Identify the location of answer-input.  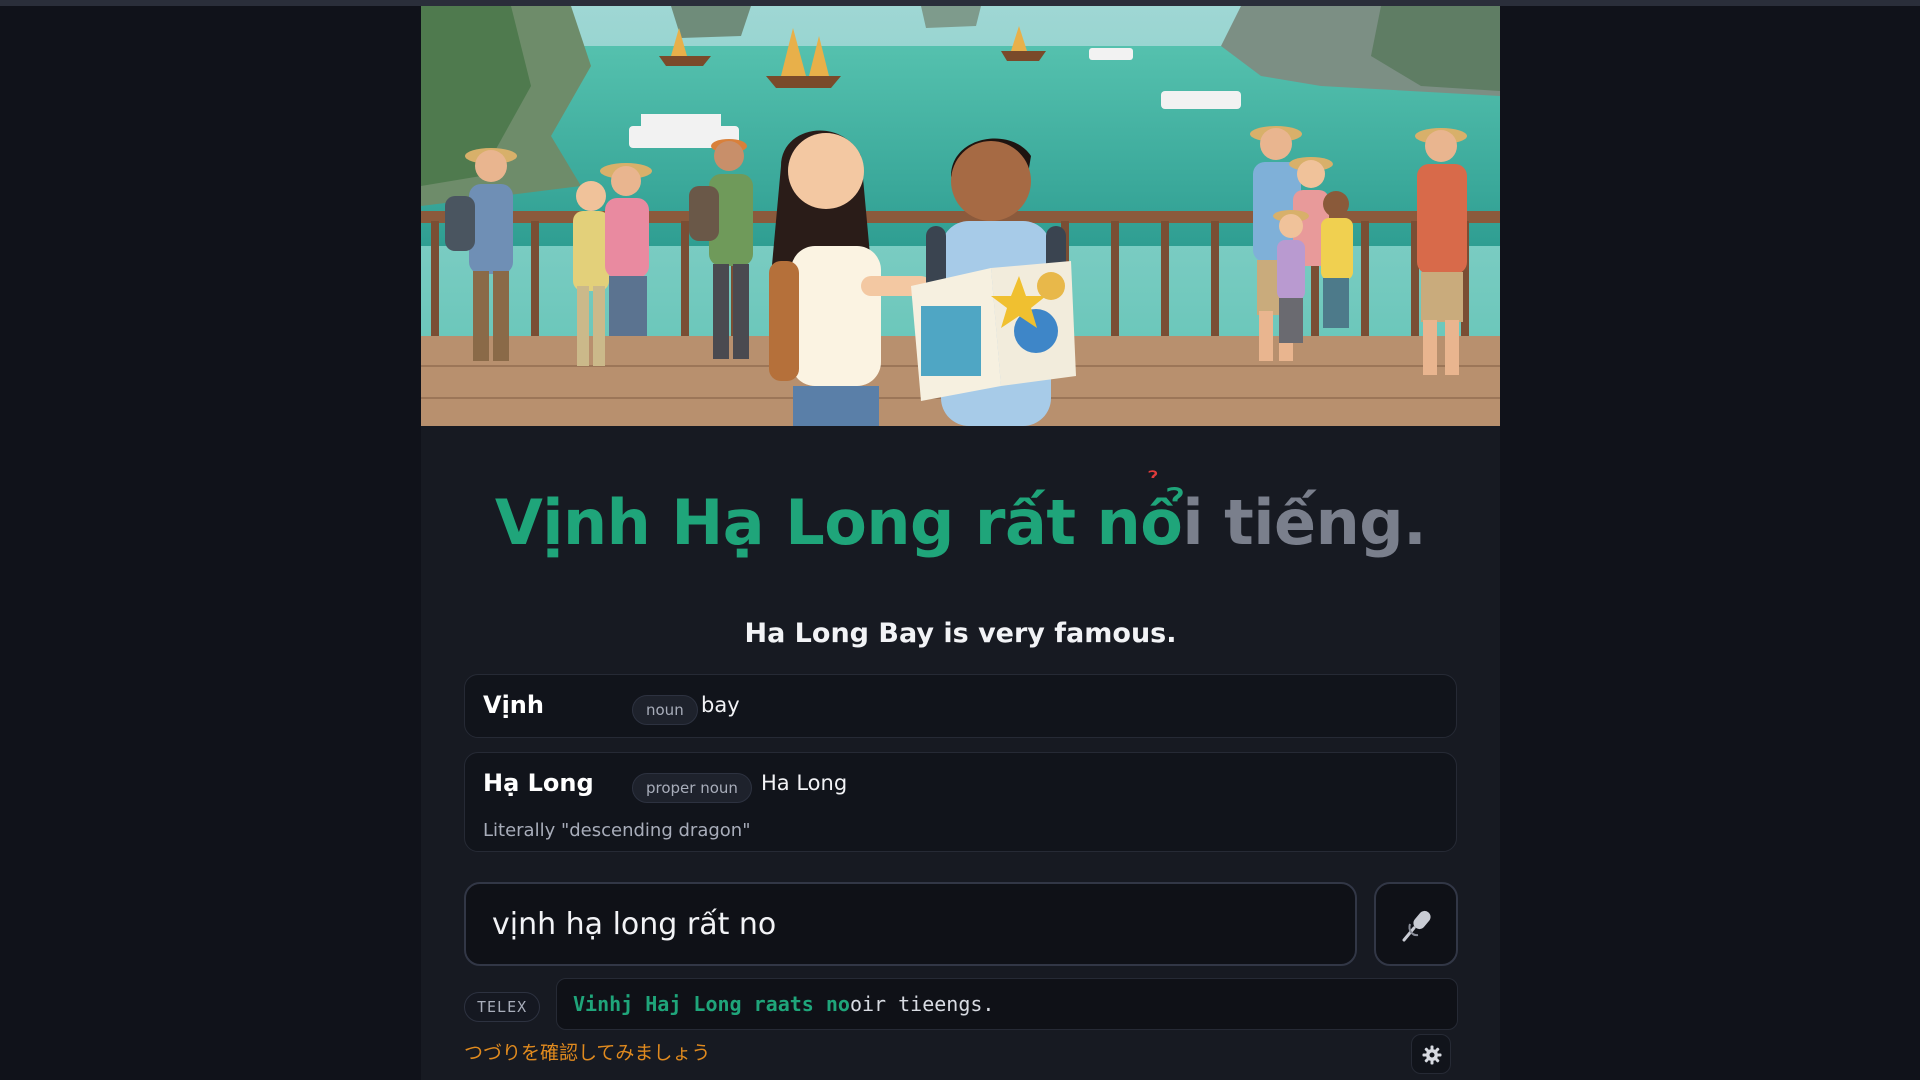
(912, 924).